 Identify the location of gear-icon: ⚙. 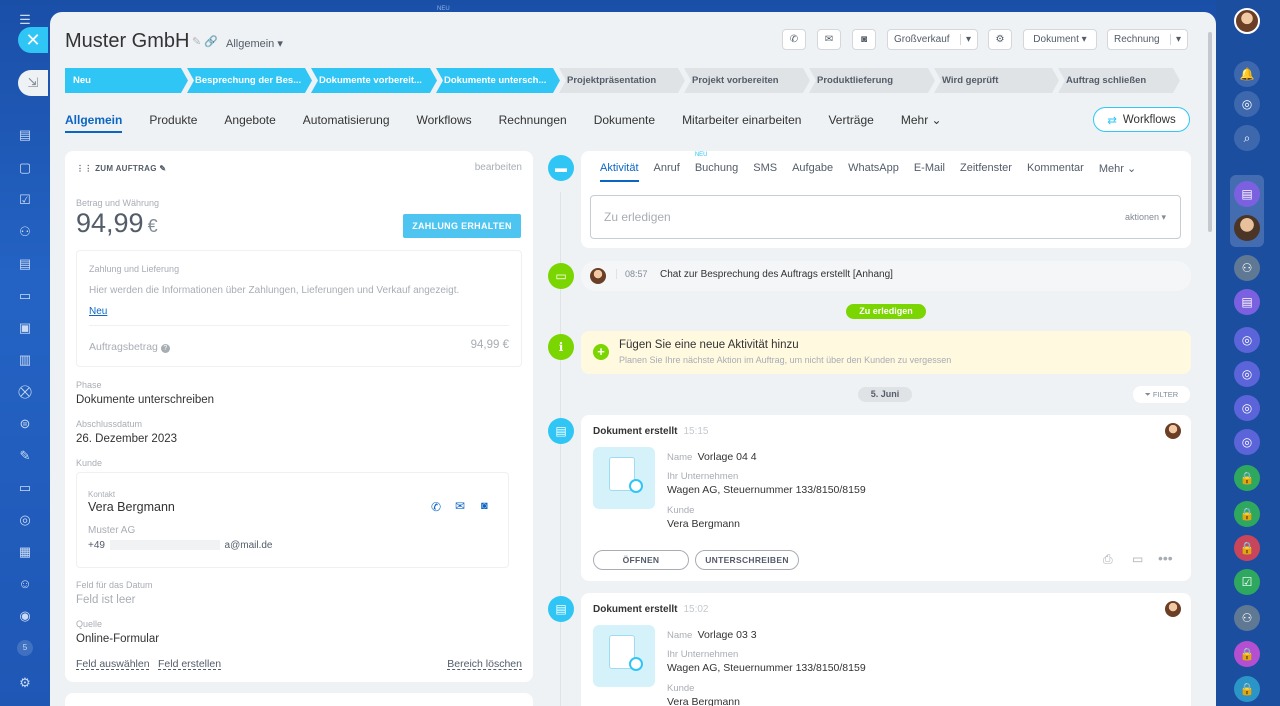
(1000, 39).